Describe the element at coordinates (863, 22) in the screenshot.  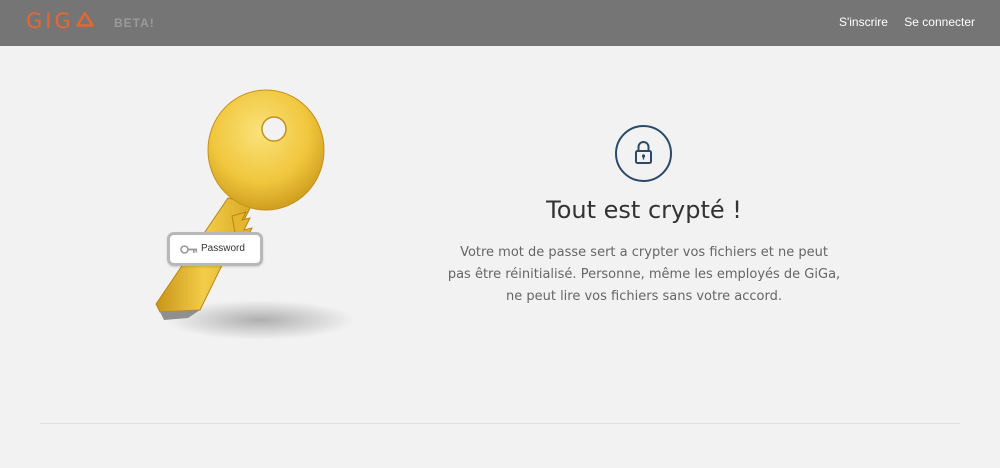
I see `signup-link: S'inscrire` at that location.